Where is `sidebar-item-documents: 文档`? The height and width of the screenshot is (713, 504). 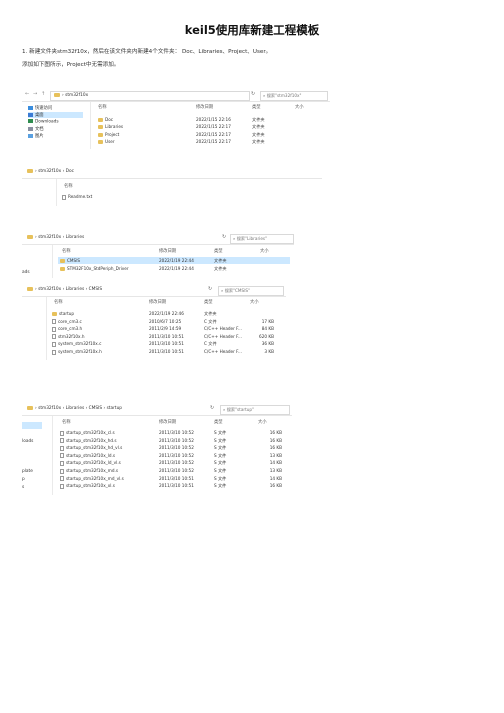
sidebar-item-documents: 文档 is located at coordinates (36, 129).